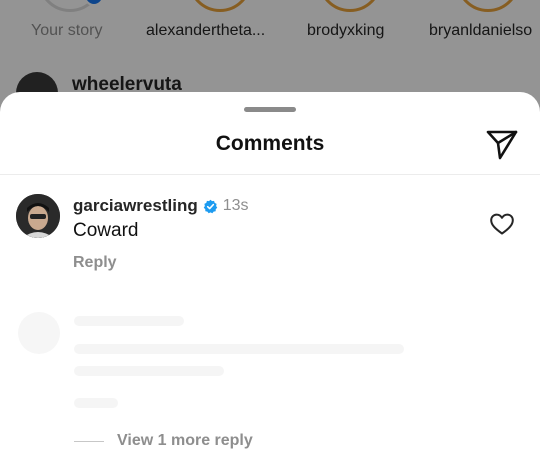 The image size is (540, 458). Describe the element at coordinates (185, 440) in the screenshot. I see `view-replies-label: View 1 more reply` at that location.